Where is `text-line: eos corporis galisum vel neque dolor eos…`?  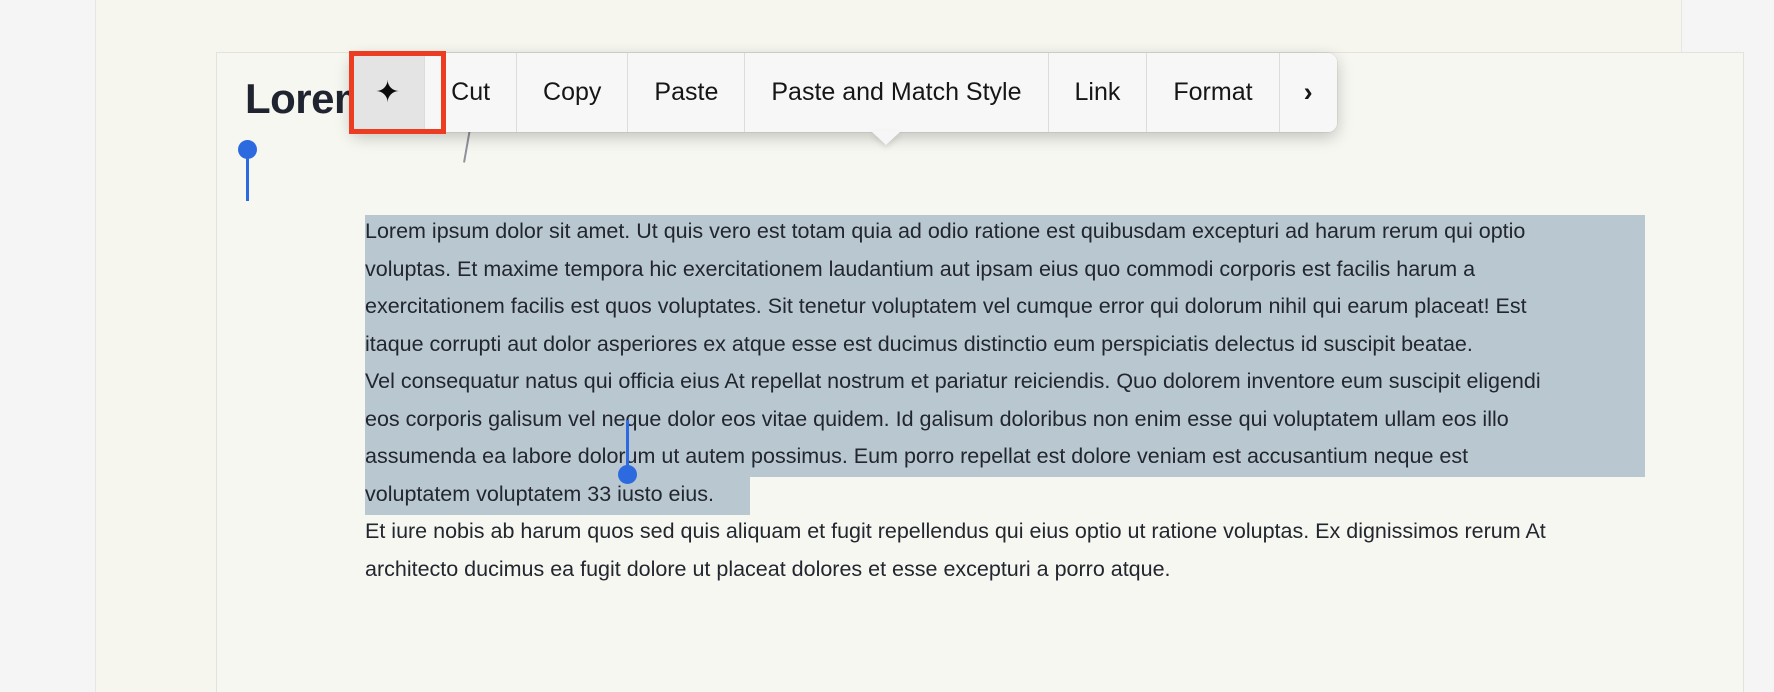
text-line: eos corporis galisum vel neque dolor eos… is located at coordinates (937, 418).